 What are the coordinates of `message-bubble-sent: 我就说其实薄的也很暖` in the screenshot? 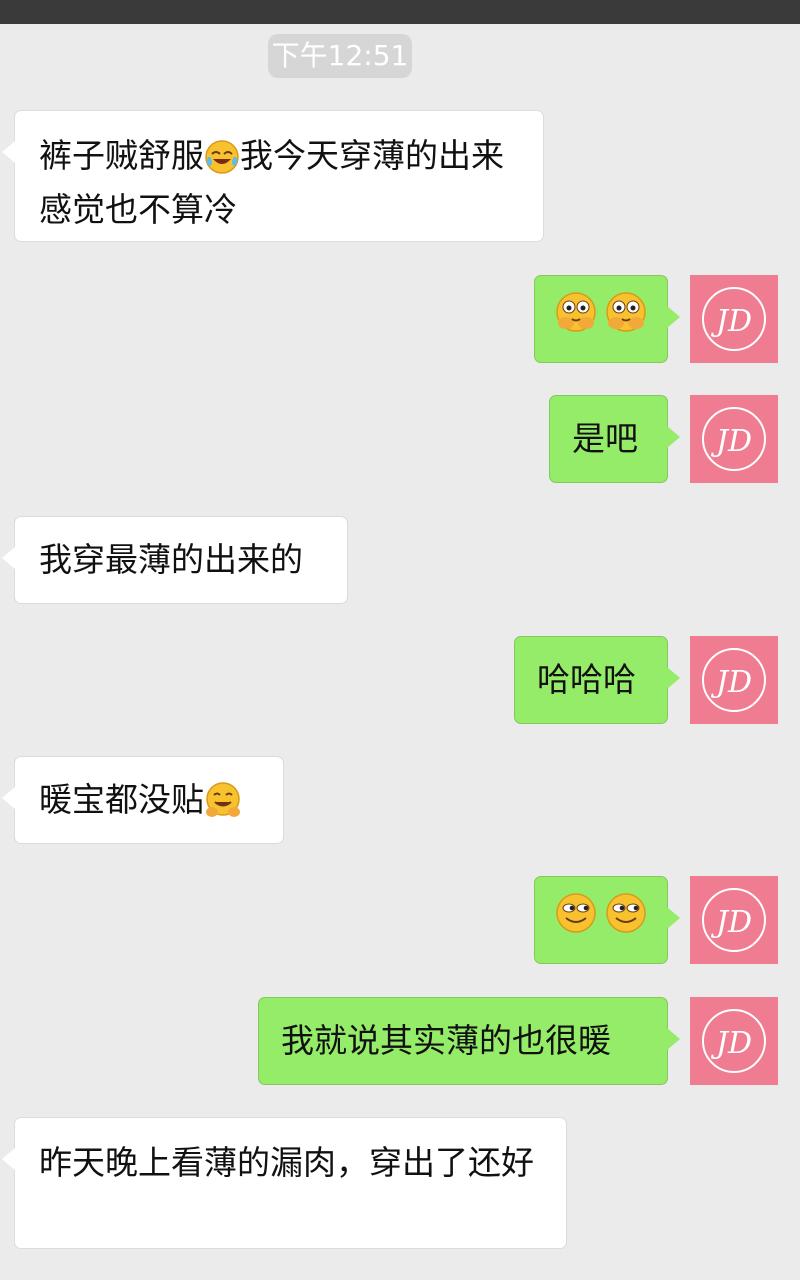 It's located at (469, 1041).